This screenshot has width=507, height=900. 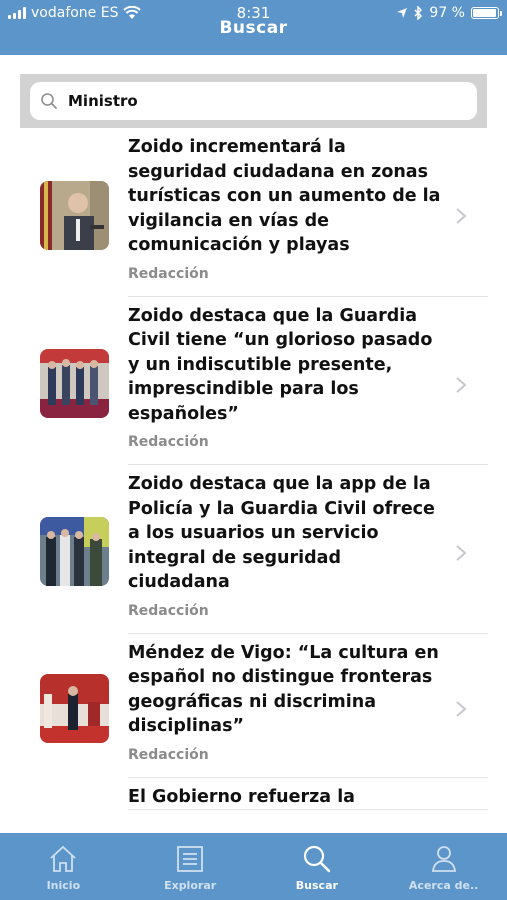 What do you see at coordinates (443, 885) in the screenshot?
I see `tab-label: Acerca de..` at bounding box center [443, 885].